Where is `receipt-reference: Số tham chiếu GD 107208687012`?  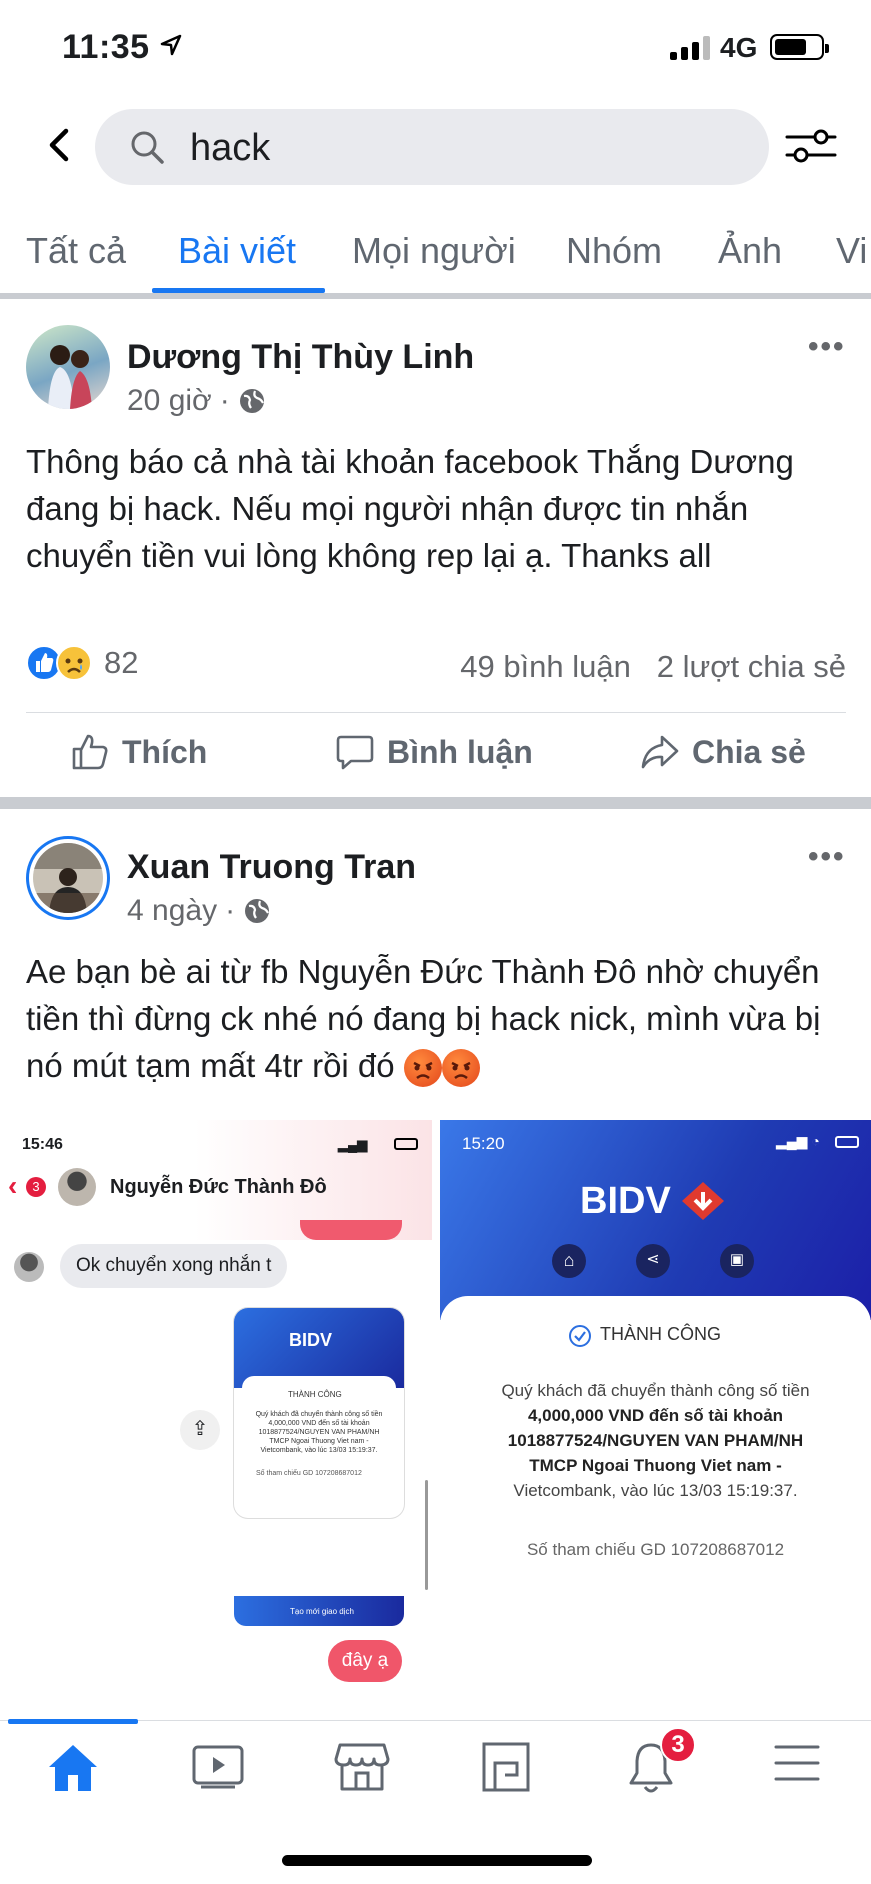
receipt-reference: Số tham chiếu GD 107208687012 is located at coordinates (655, 1549).